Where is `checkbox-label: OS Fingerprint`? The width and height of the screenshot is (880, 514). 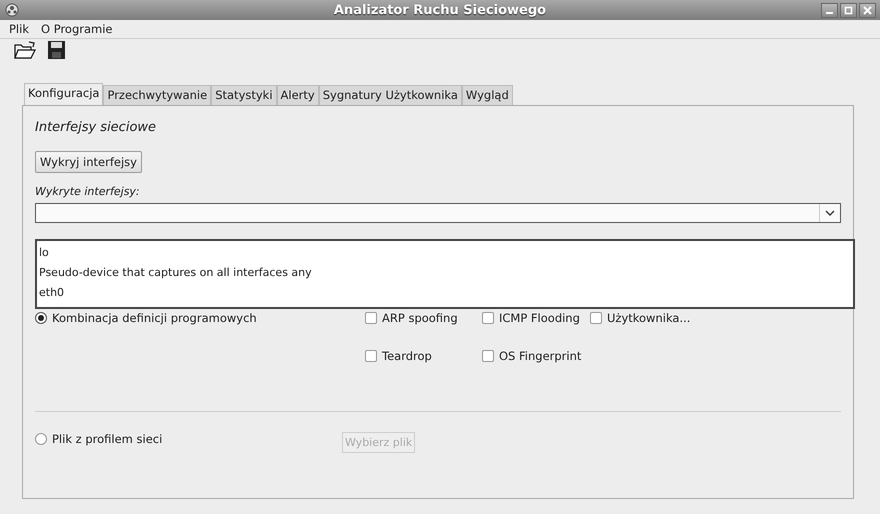
checkbox-label: OS Fingerprint is located at coordinates (540, 356).